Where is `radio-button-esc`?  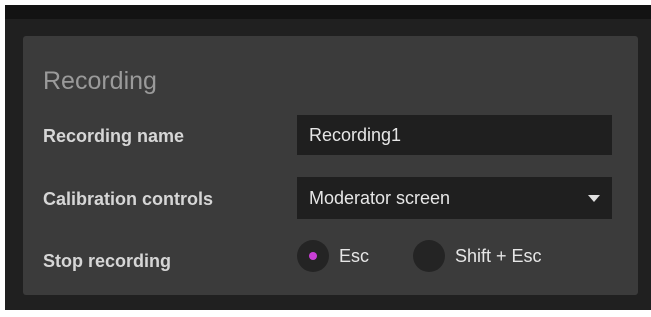
radio-button-esc is located at coordinates (313, 256).